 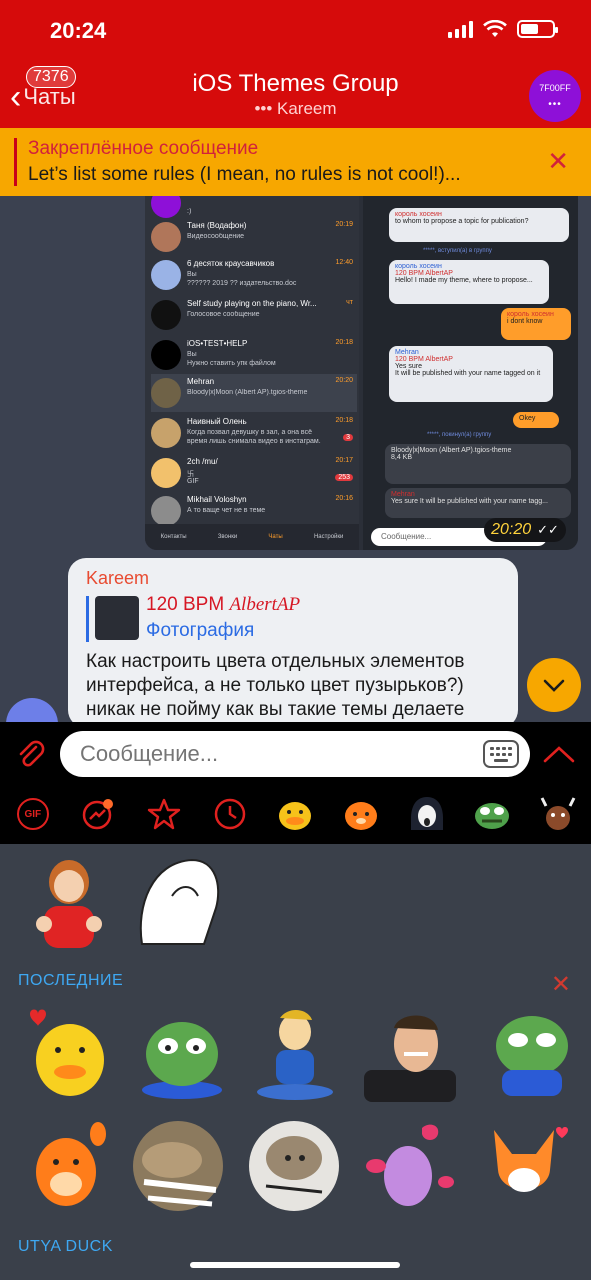 What do you see at coordinates (501, 754) in the screenshot?
I see `keyboard-icon` at bounding box center [501, 754].